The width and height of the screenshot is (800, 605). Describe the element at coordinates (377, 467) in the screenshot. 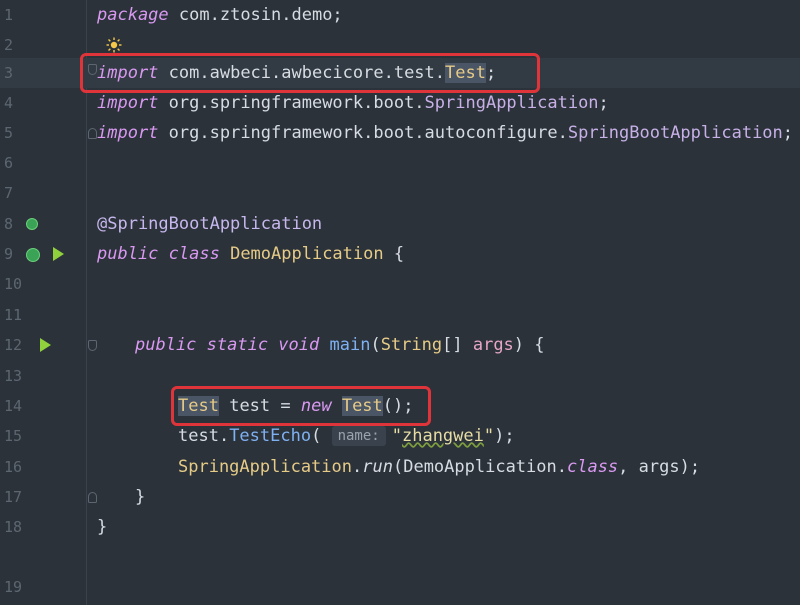

I see `method-name: run` at that location.